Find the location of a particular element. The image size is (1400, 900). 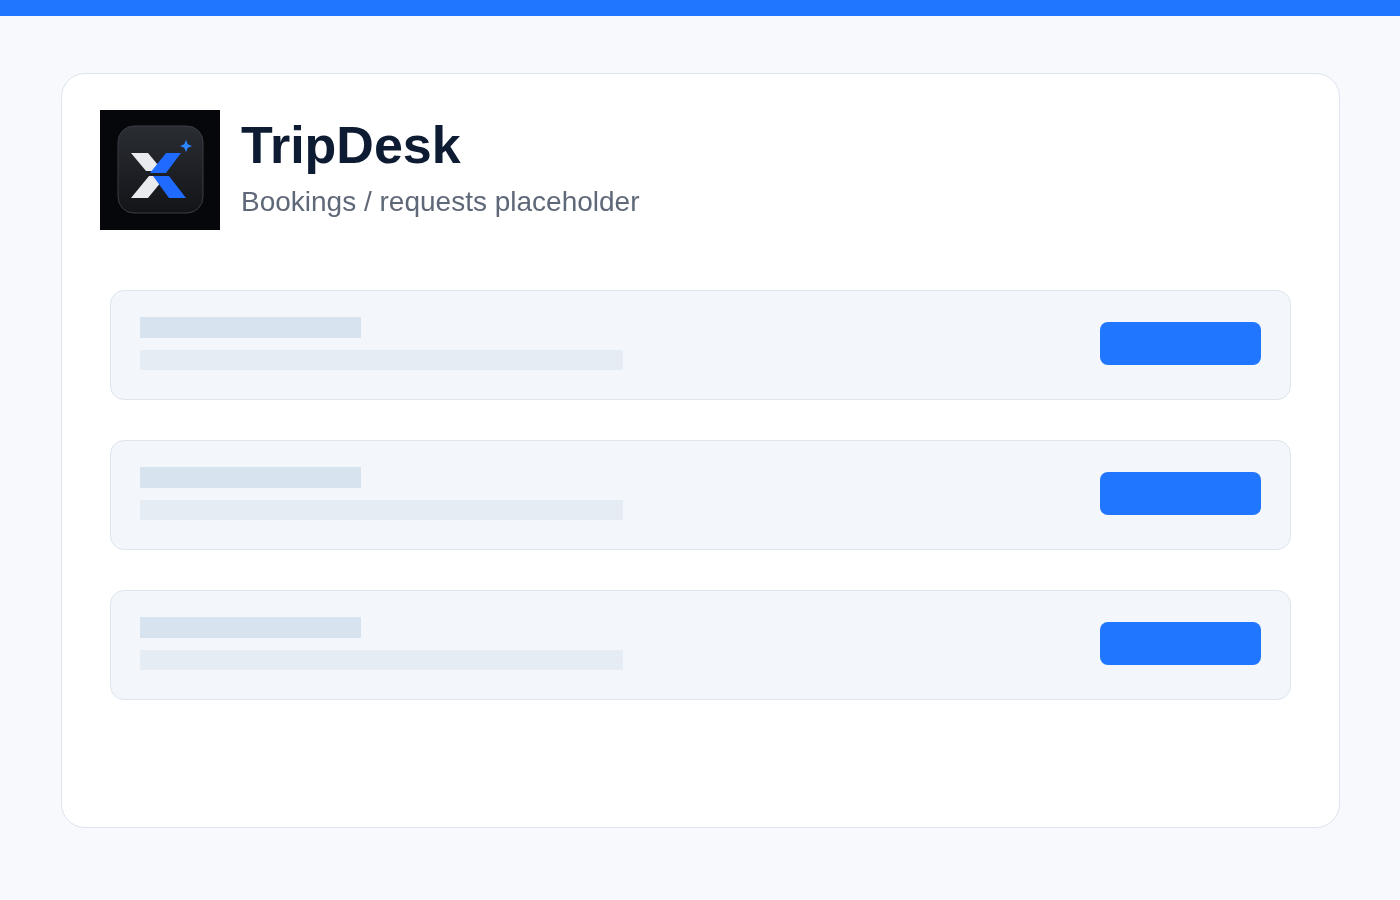

app-title: TripDesk is located at coordinates (351, 145).